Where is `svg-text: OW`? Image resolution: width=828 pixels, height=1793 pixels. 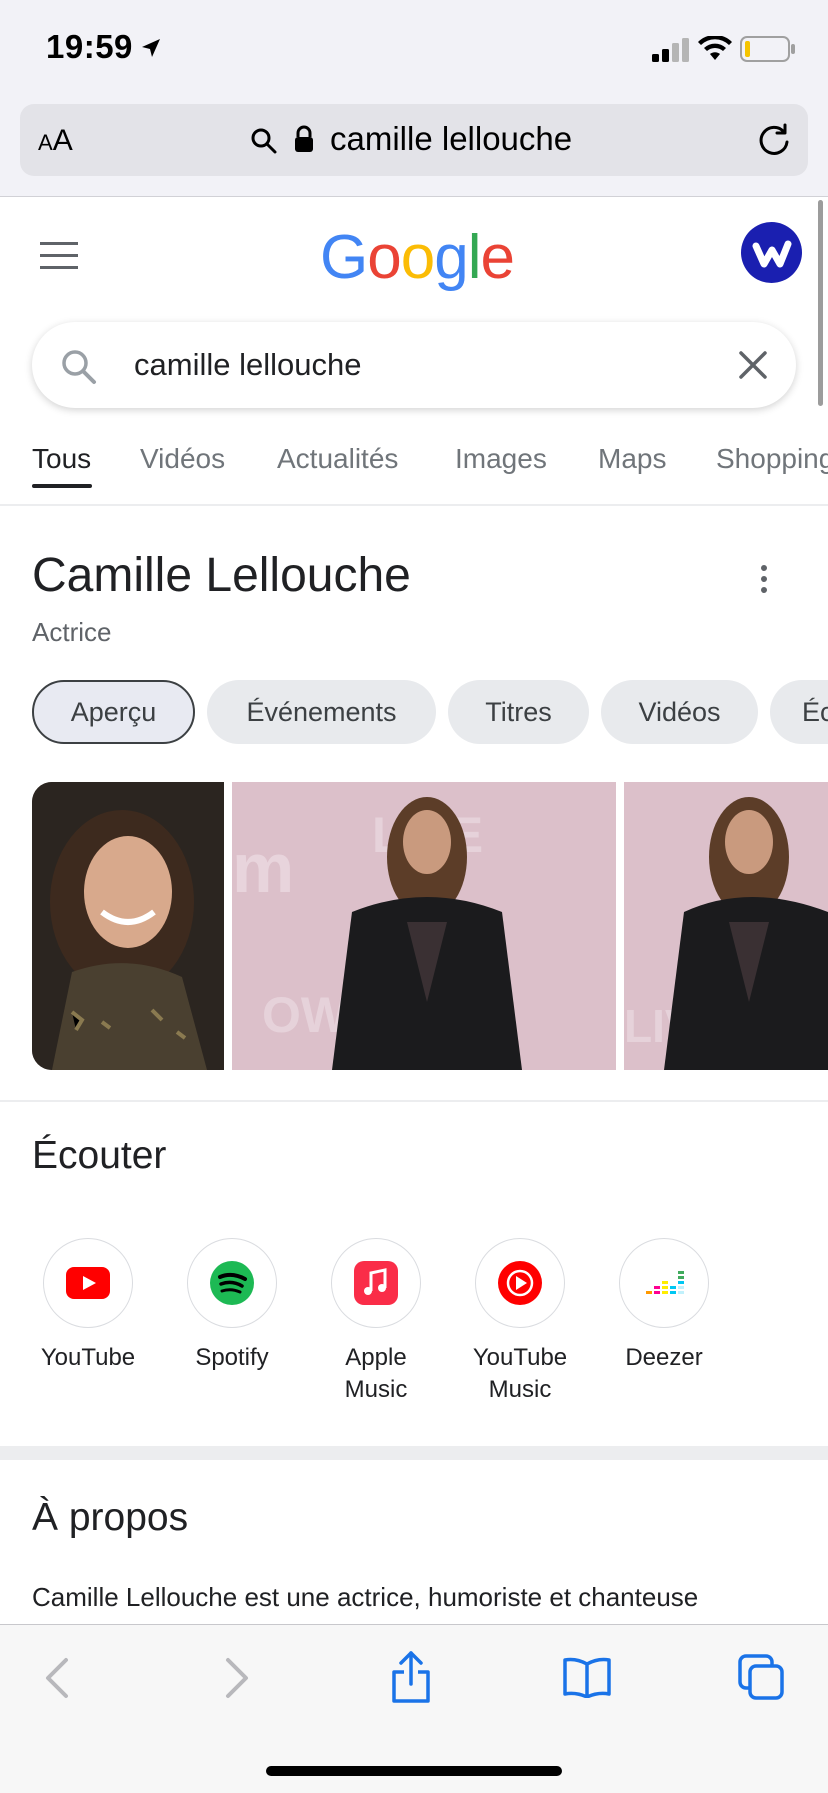 svg-text: OW is located at coordinates (305, 1015).